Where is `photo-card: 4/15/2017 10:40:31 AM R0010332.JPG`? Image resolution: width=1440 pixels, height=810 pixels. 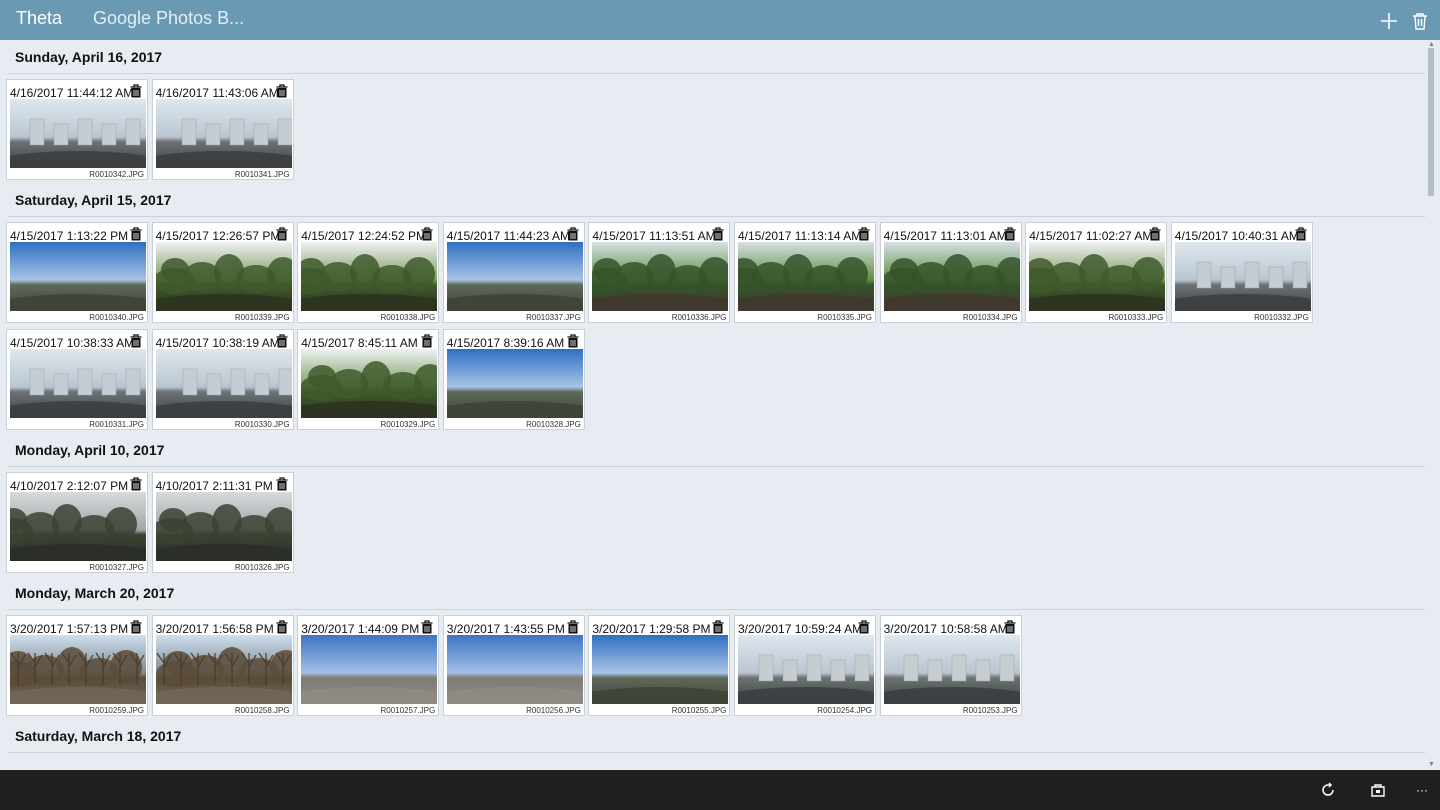 photo-card: 4/15/2017 10:40:31 AM R0010332.JPG is located at coordinates (1241, 272).